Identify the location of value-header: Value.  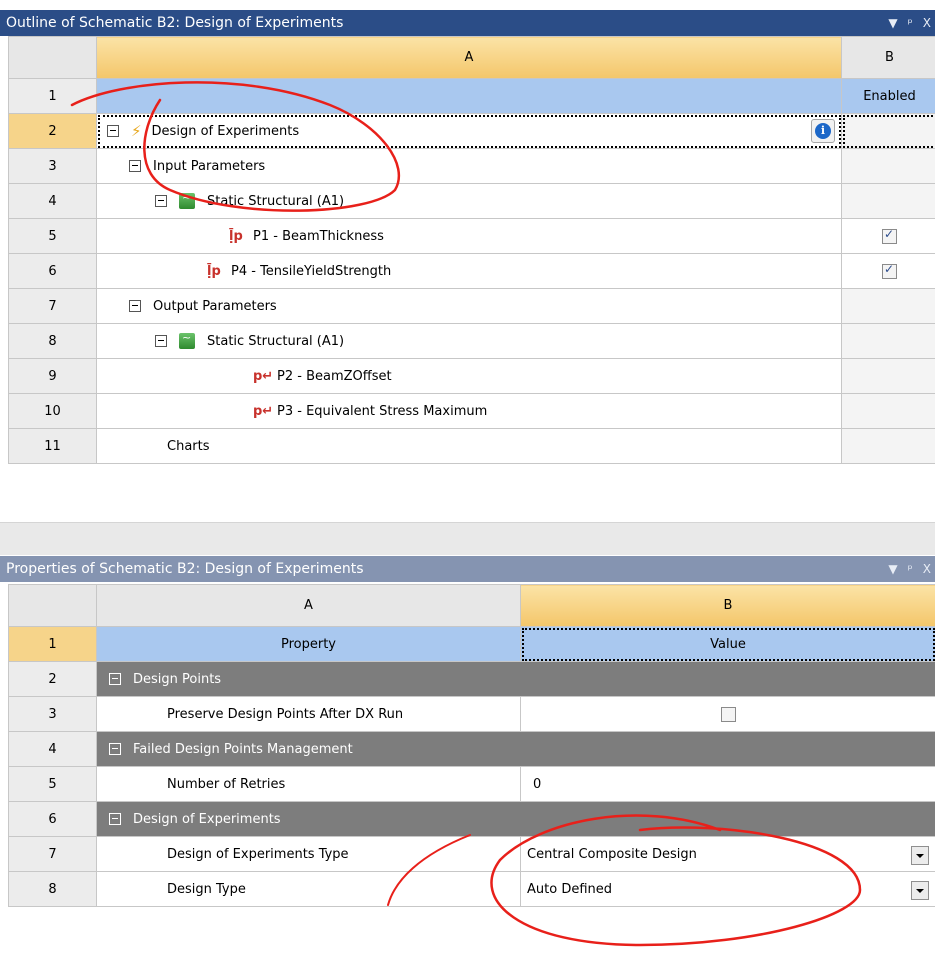
(727, 644).